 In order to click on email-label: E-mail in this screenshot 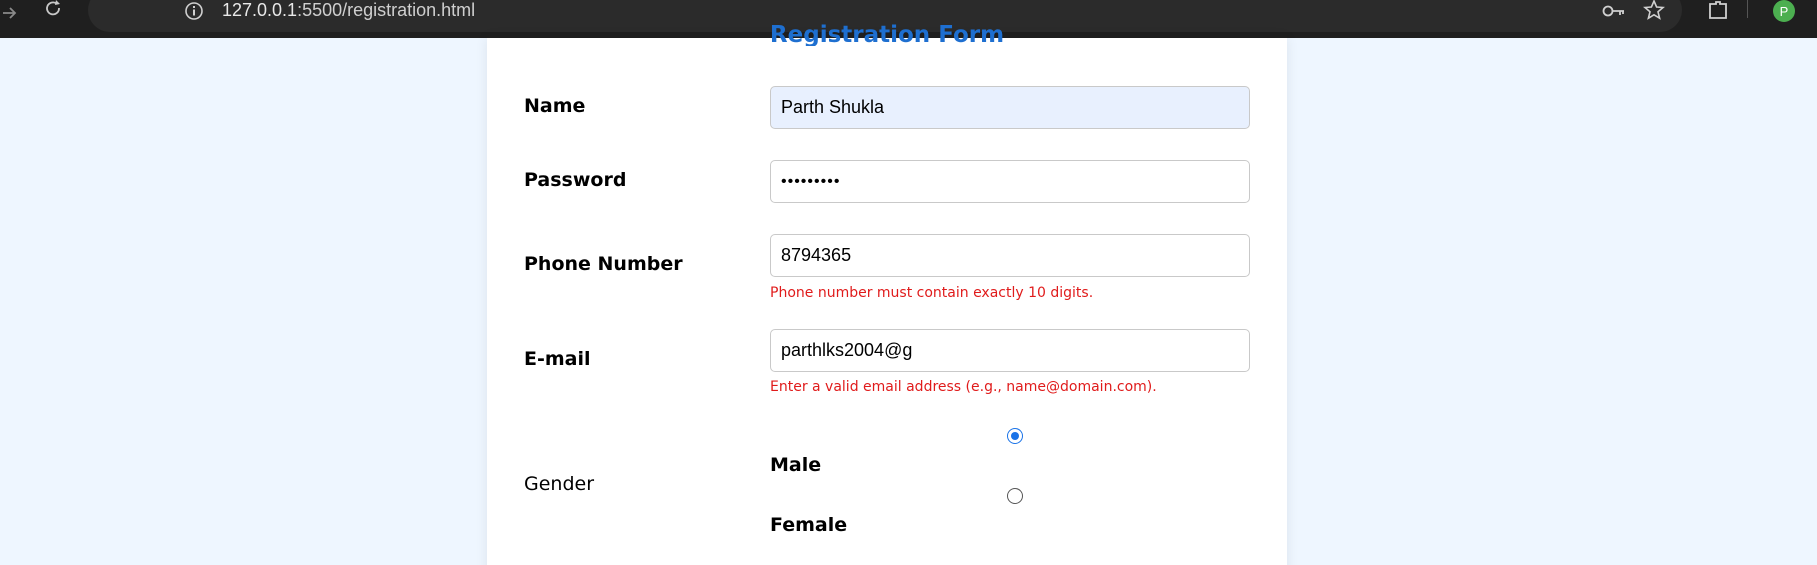, I will do `click(557, 359)`.